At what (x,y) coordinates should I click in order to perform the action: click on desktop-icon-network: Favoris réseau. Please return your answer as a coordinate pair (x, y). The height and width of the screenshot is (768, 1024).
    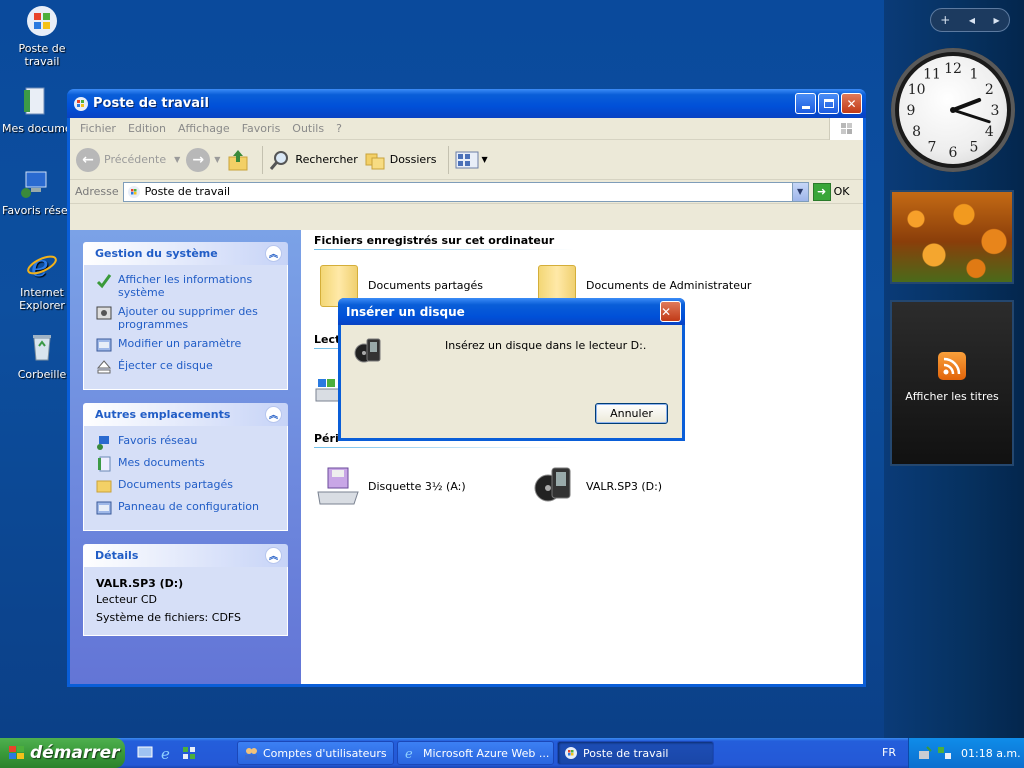
    Looking at the image, I should click on (35, 191).